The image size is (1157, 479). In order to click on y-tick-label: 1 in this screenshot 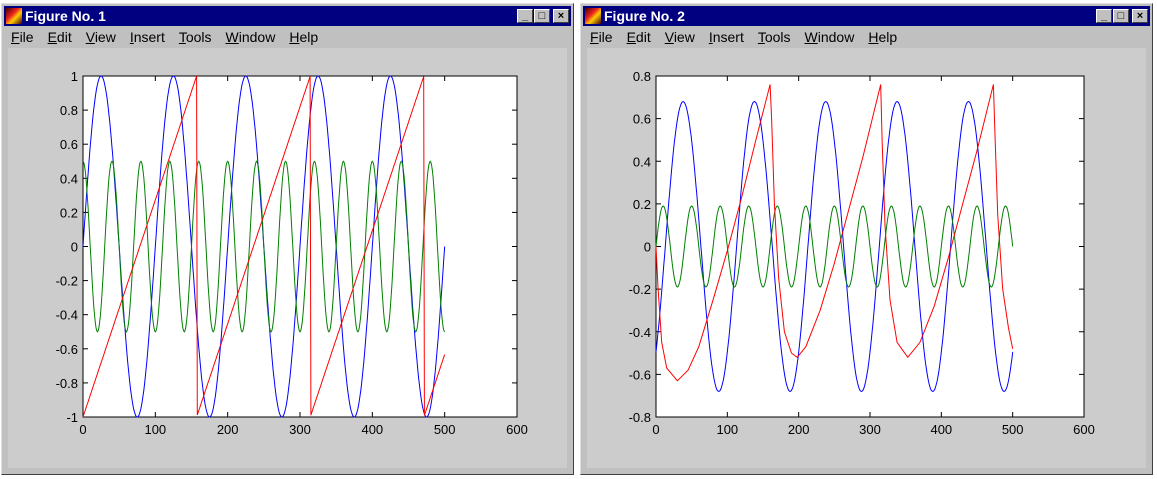, I will do `click(74, 76)`.